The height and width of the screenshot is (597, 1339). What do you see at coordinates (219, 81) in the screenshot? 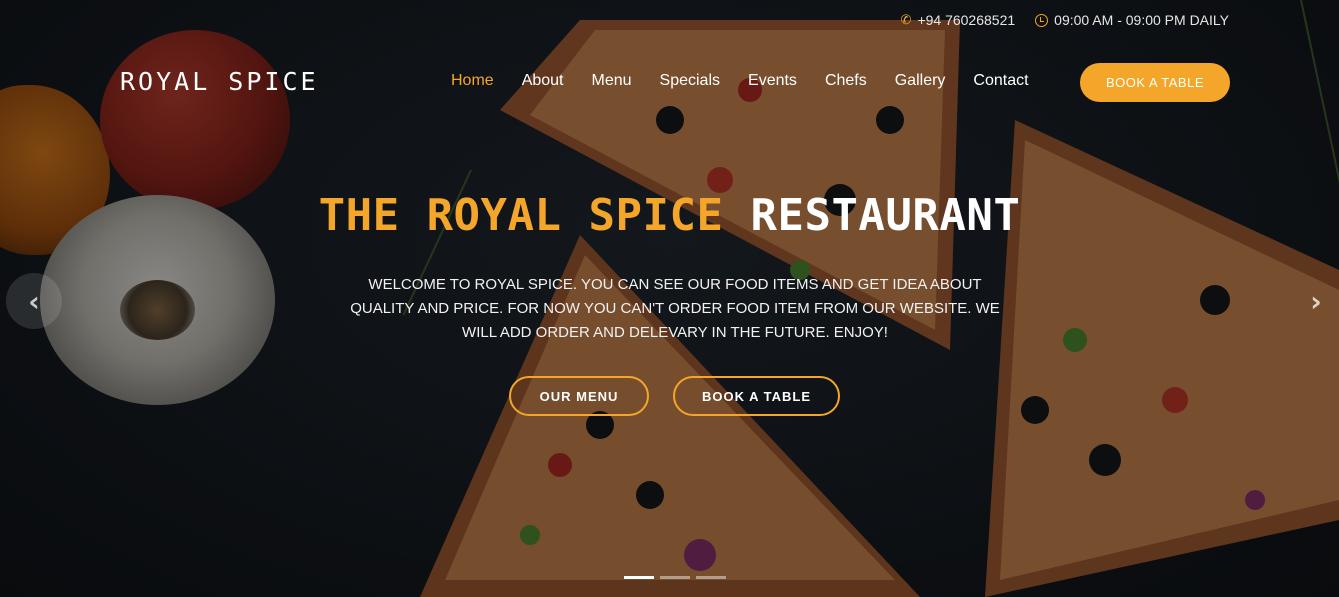
I see `site-logo: ROYAL SPICE` at bounding box center [219, 81].